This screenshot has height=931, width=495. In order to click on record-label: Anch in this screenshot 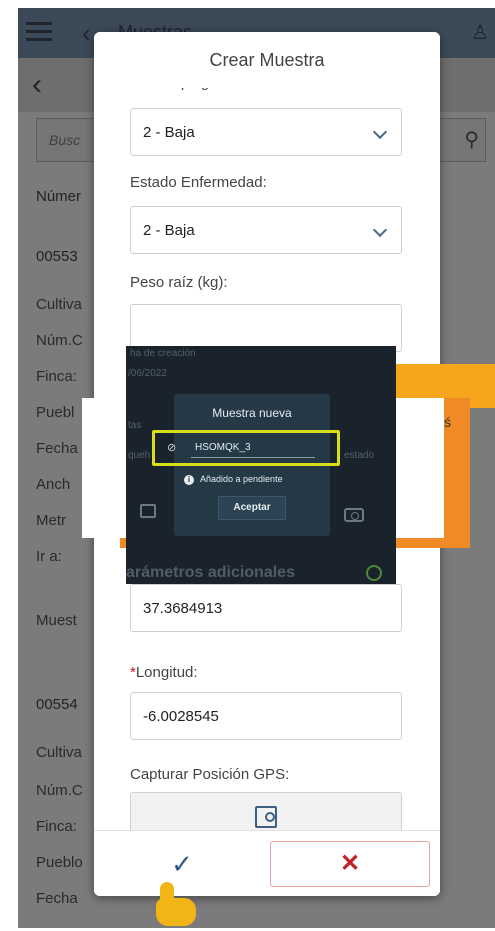, I will do `click(53, 484)`.